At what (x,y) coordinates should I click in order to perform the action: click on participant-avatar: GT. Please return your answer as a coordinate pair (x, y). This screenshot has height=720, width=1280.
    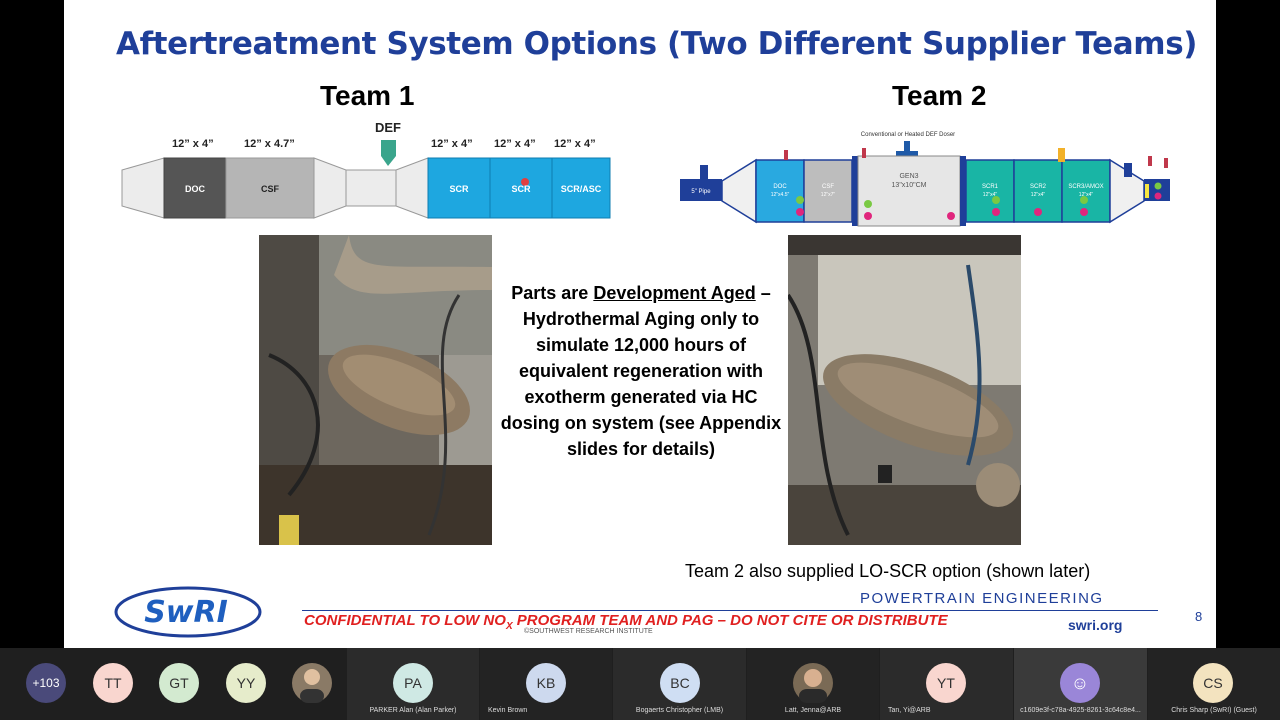
    Looking at the image, I should click on (179, 683).